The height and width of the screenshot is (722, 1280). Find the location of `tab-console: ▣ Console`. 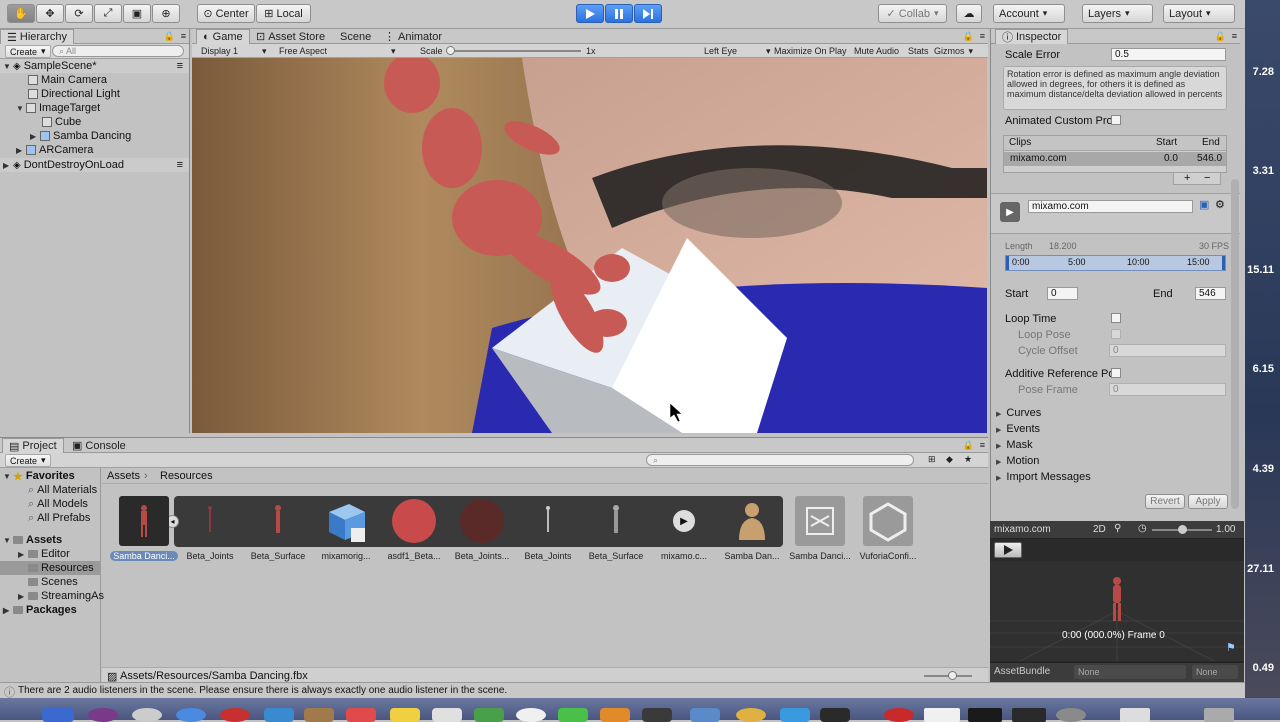

tab-console: ▣ Console is located at coordinates (99, 445).